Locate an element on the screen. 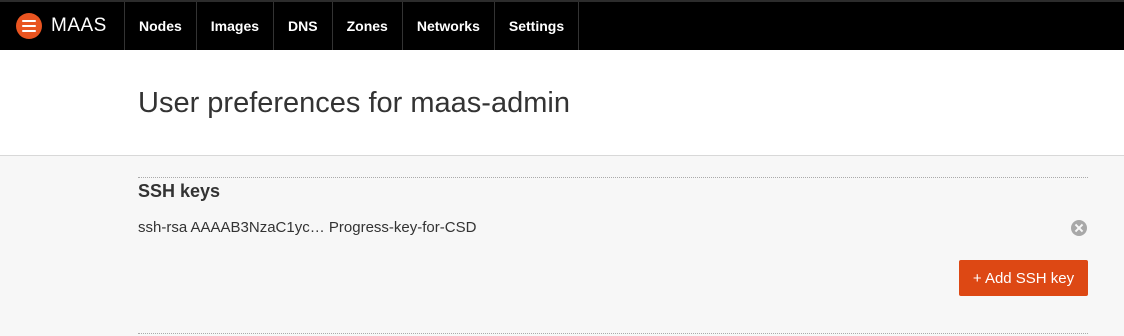 Image resolution: width=1124 pixels, height=336 pixels. nav-item-nodes: Nodes is located at coordinates (161, 26).